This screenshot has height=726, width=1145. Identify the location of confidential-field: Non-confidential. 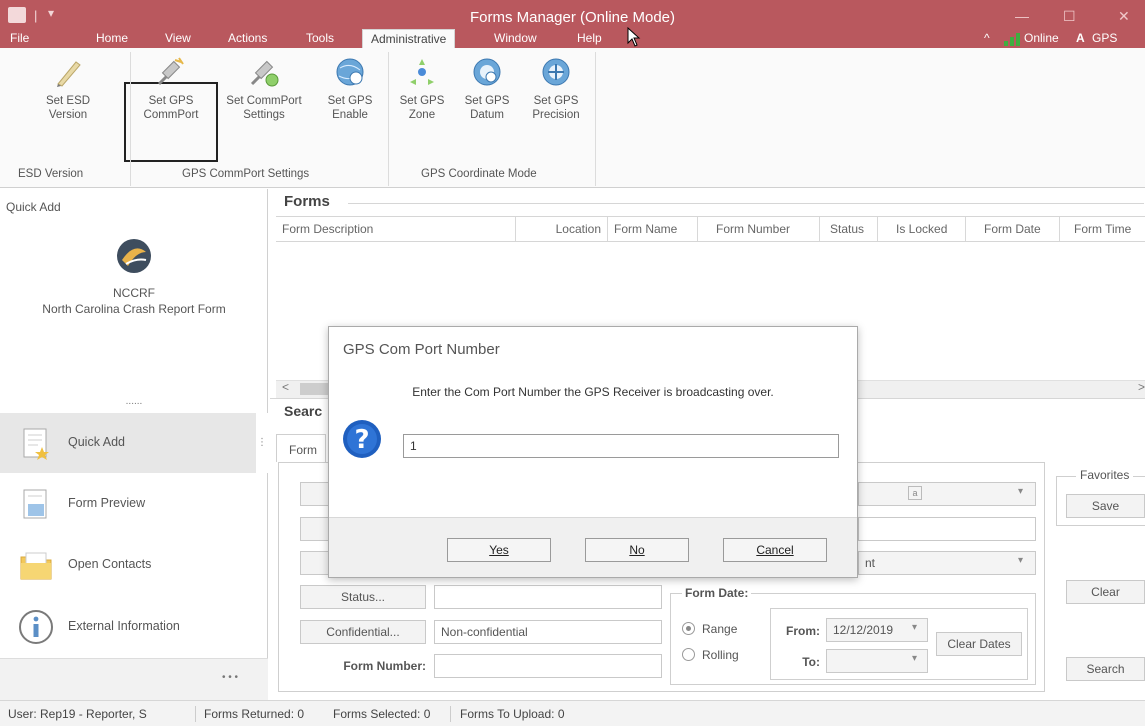
(548, 632).